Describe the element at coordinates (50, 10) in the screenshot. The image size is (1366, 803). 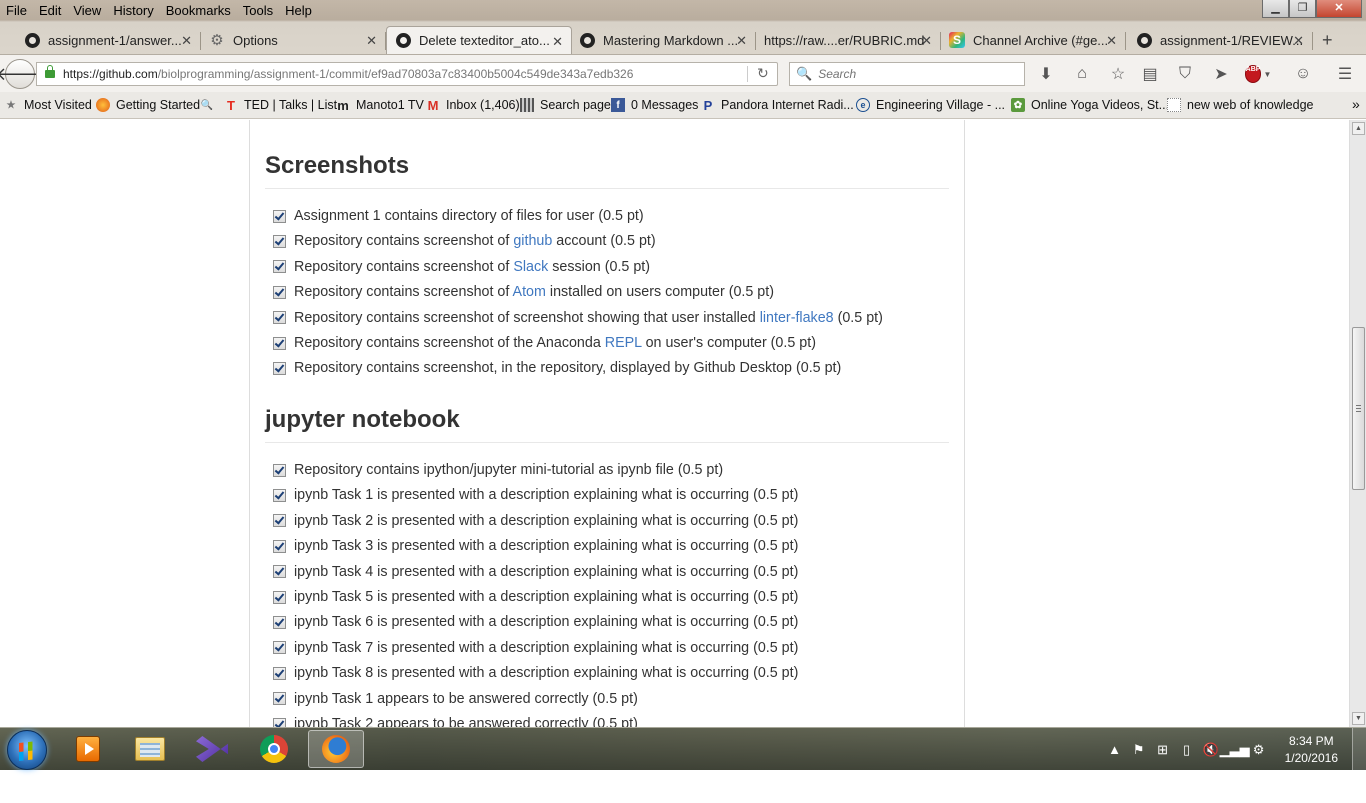
I see `menu-edit: Edit` at that location.